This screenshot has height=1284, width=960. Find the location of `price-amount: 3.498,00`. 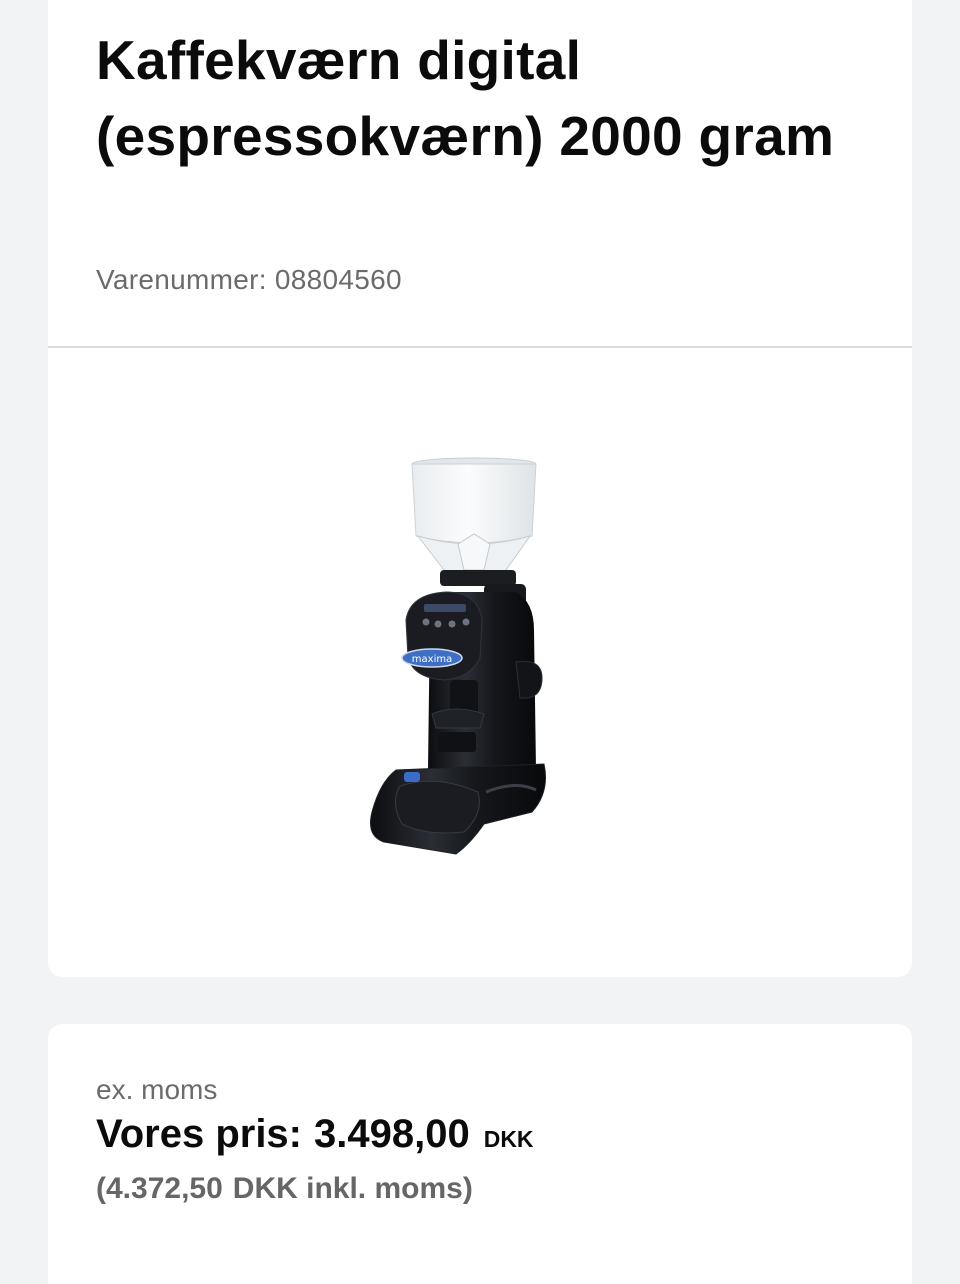

price-amount: 3.498,00 is located at coordinates (392, 1134).